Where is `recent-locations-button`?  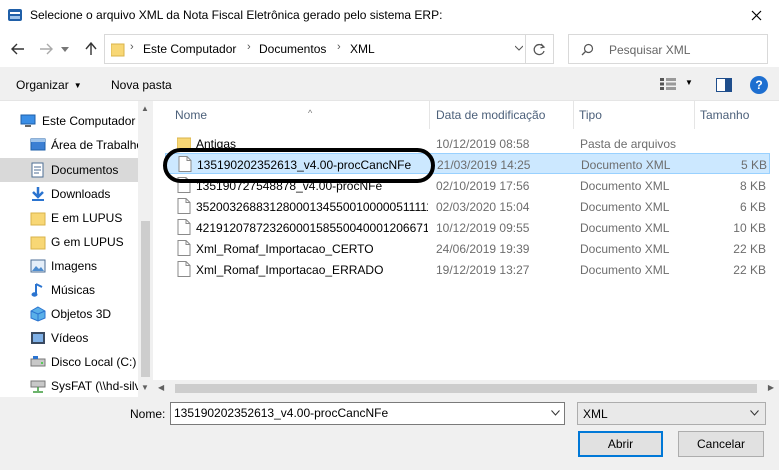
recent-locations-button is located at coordinates (65, 49).